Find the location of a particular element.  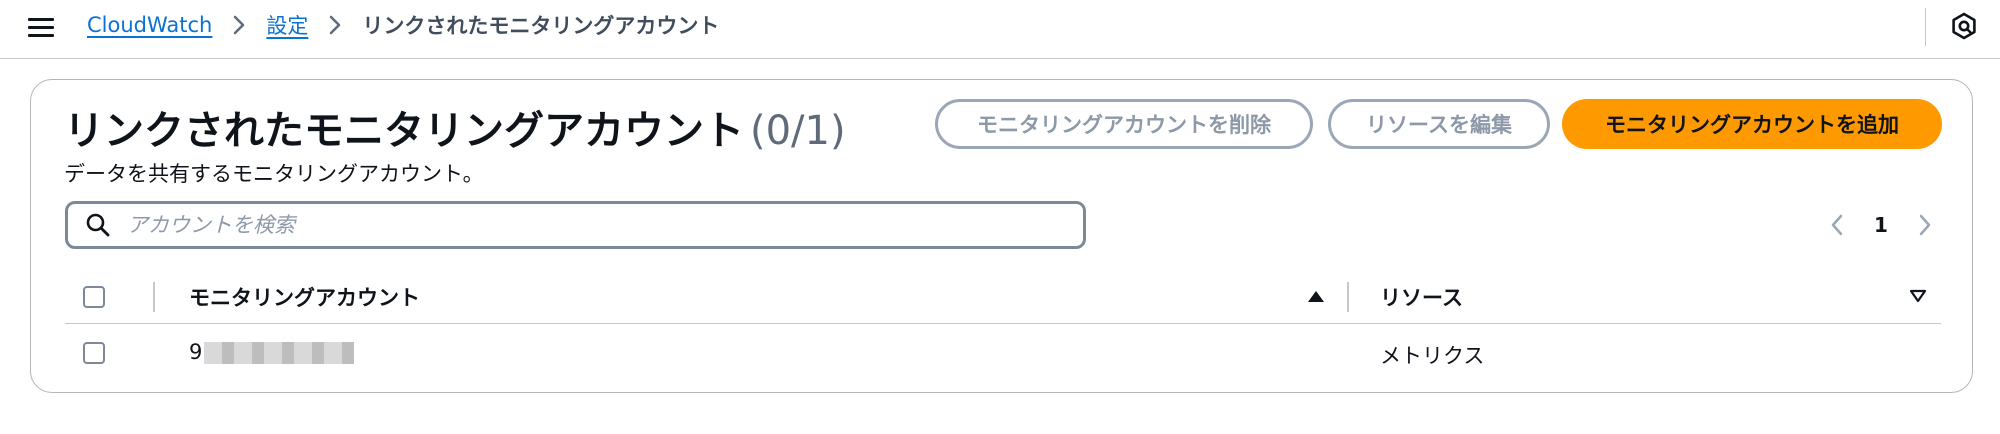

caret-down-icon is located at coordinates (1918, 296).